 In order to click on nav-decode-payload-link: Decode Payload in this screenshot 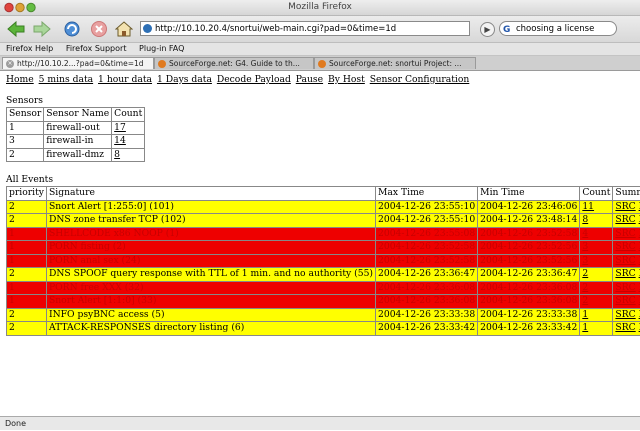, I will do `click(254, 79)`.